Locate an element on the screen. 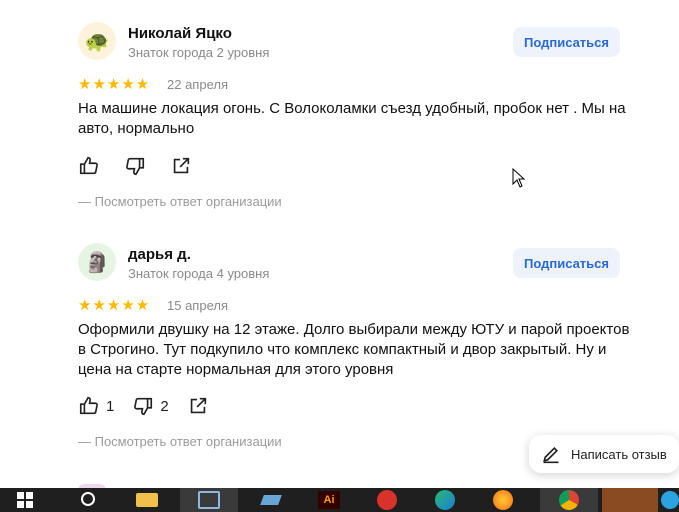 Image resolution: width=679 pixels, height=512 pixels. avatar: 🗿 is located at coordinates (97, 262).